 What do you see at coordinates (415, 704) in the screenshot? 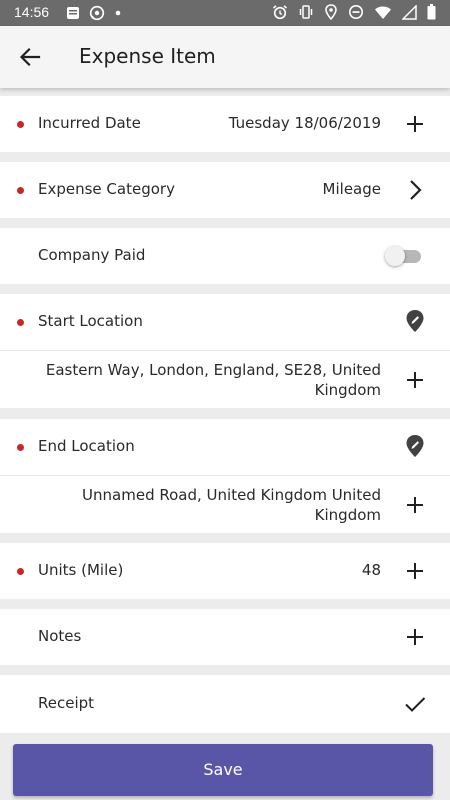
I see `checkmark-icon` at bounding box center [415, 704].